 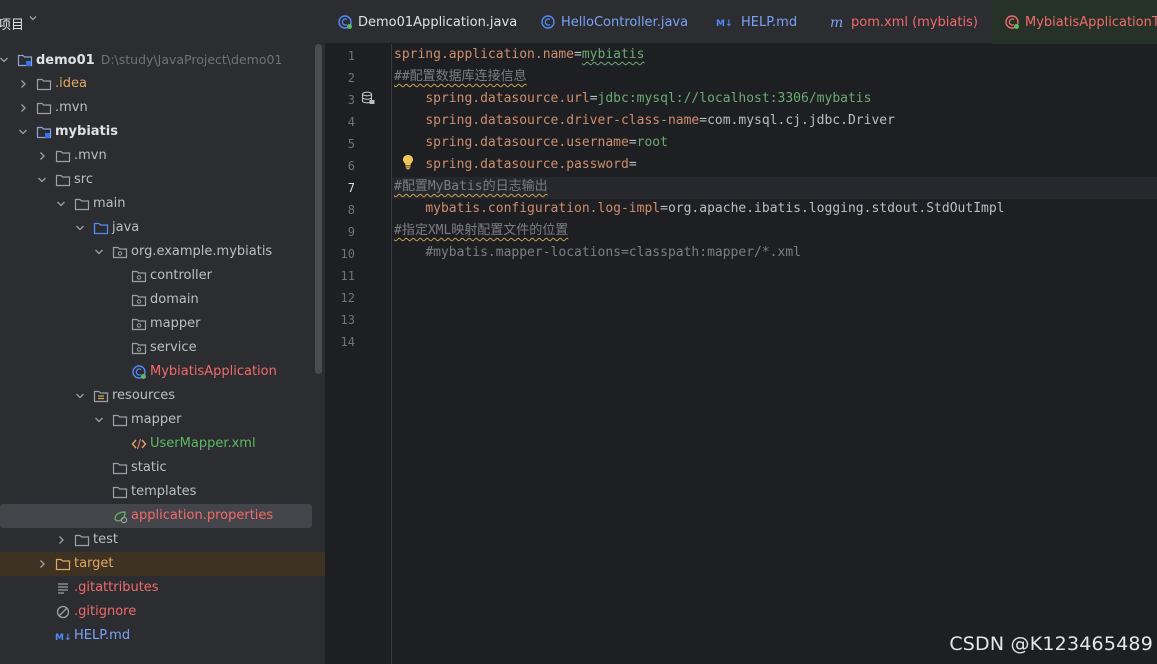 What do you see at coordinates (202, 251) in the screenshot?
I see `tree-item-label: org.example.mybiatis` at bounding box center [202, 251].